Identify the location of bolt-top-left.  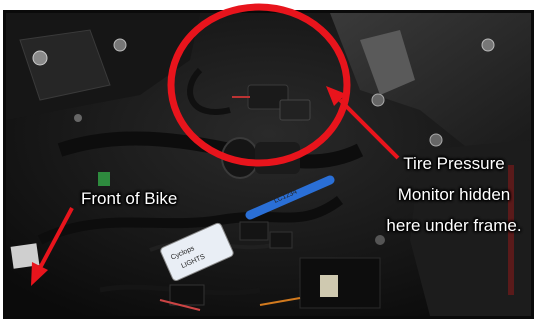
(40, 58).